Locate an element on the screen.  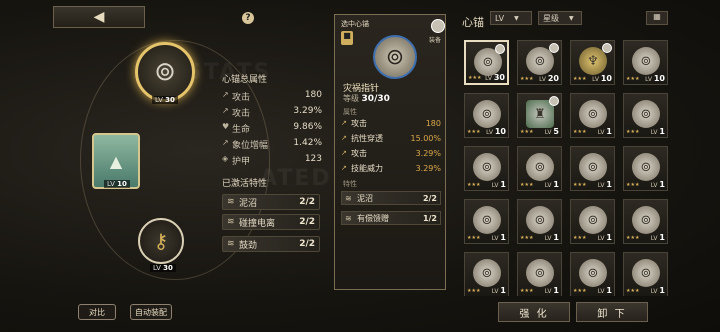
key-icon: ⚷ is located at coordinates (161, 241).